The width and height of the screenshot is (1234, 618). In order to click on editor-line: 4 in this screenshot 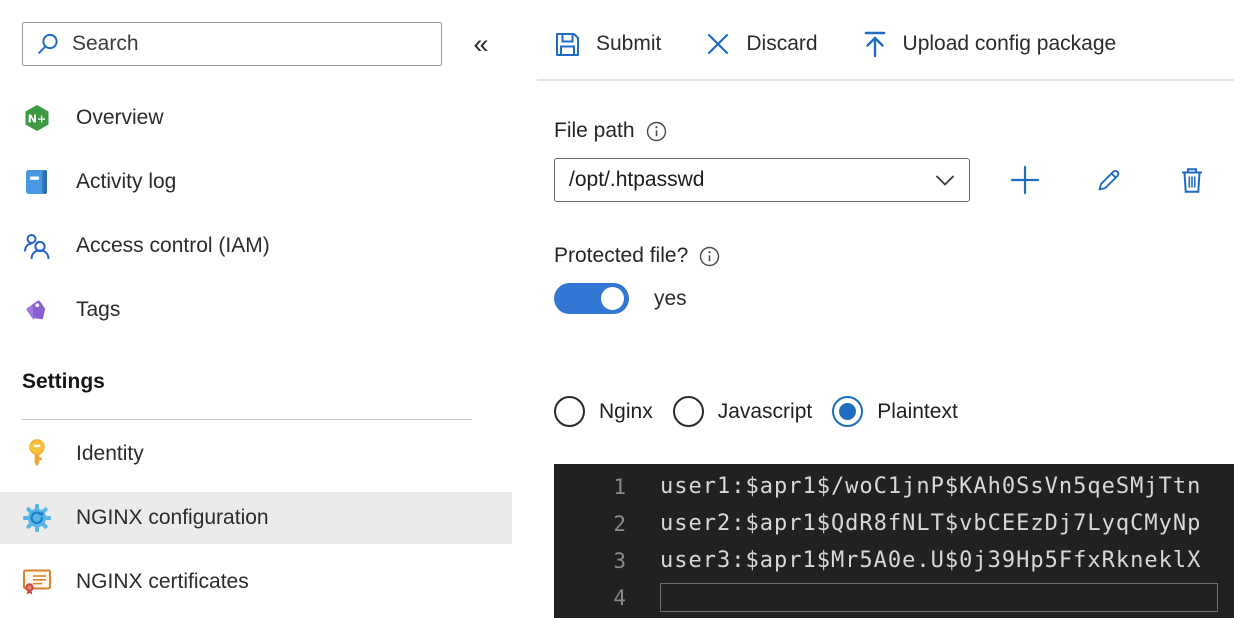, I will do `click(894, 597)`.